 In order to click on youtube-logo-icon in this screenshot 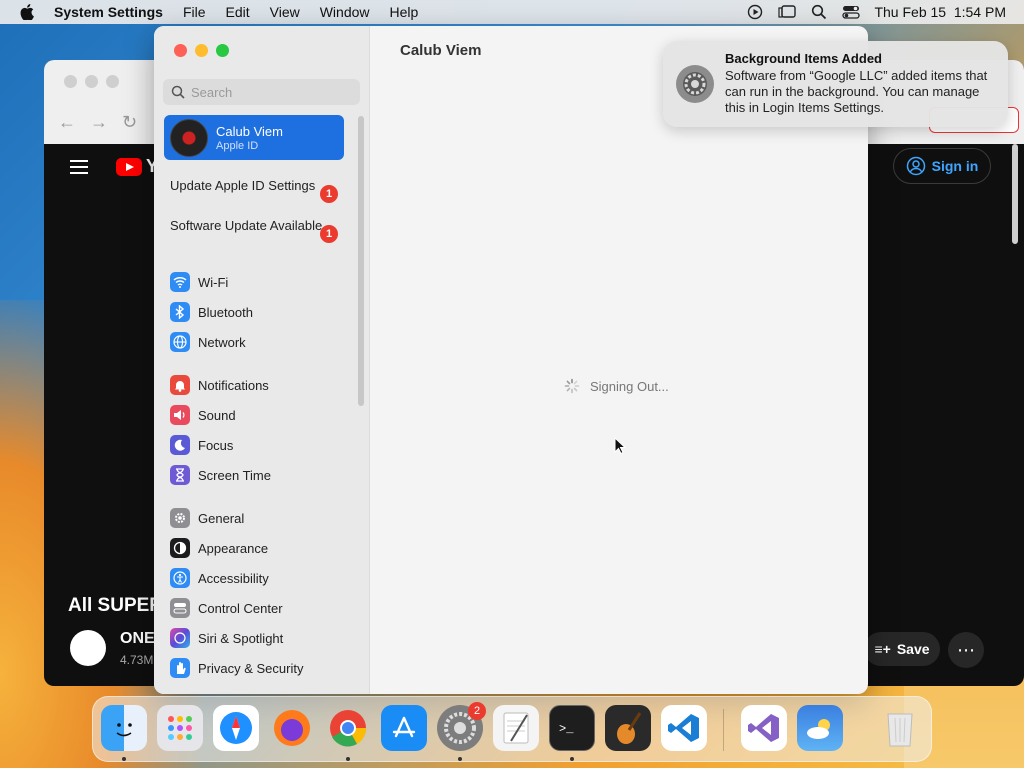, I will do `click(129, 167)`.